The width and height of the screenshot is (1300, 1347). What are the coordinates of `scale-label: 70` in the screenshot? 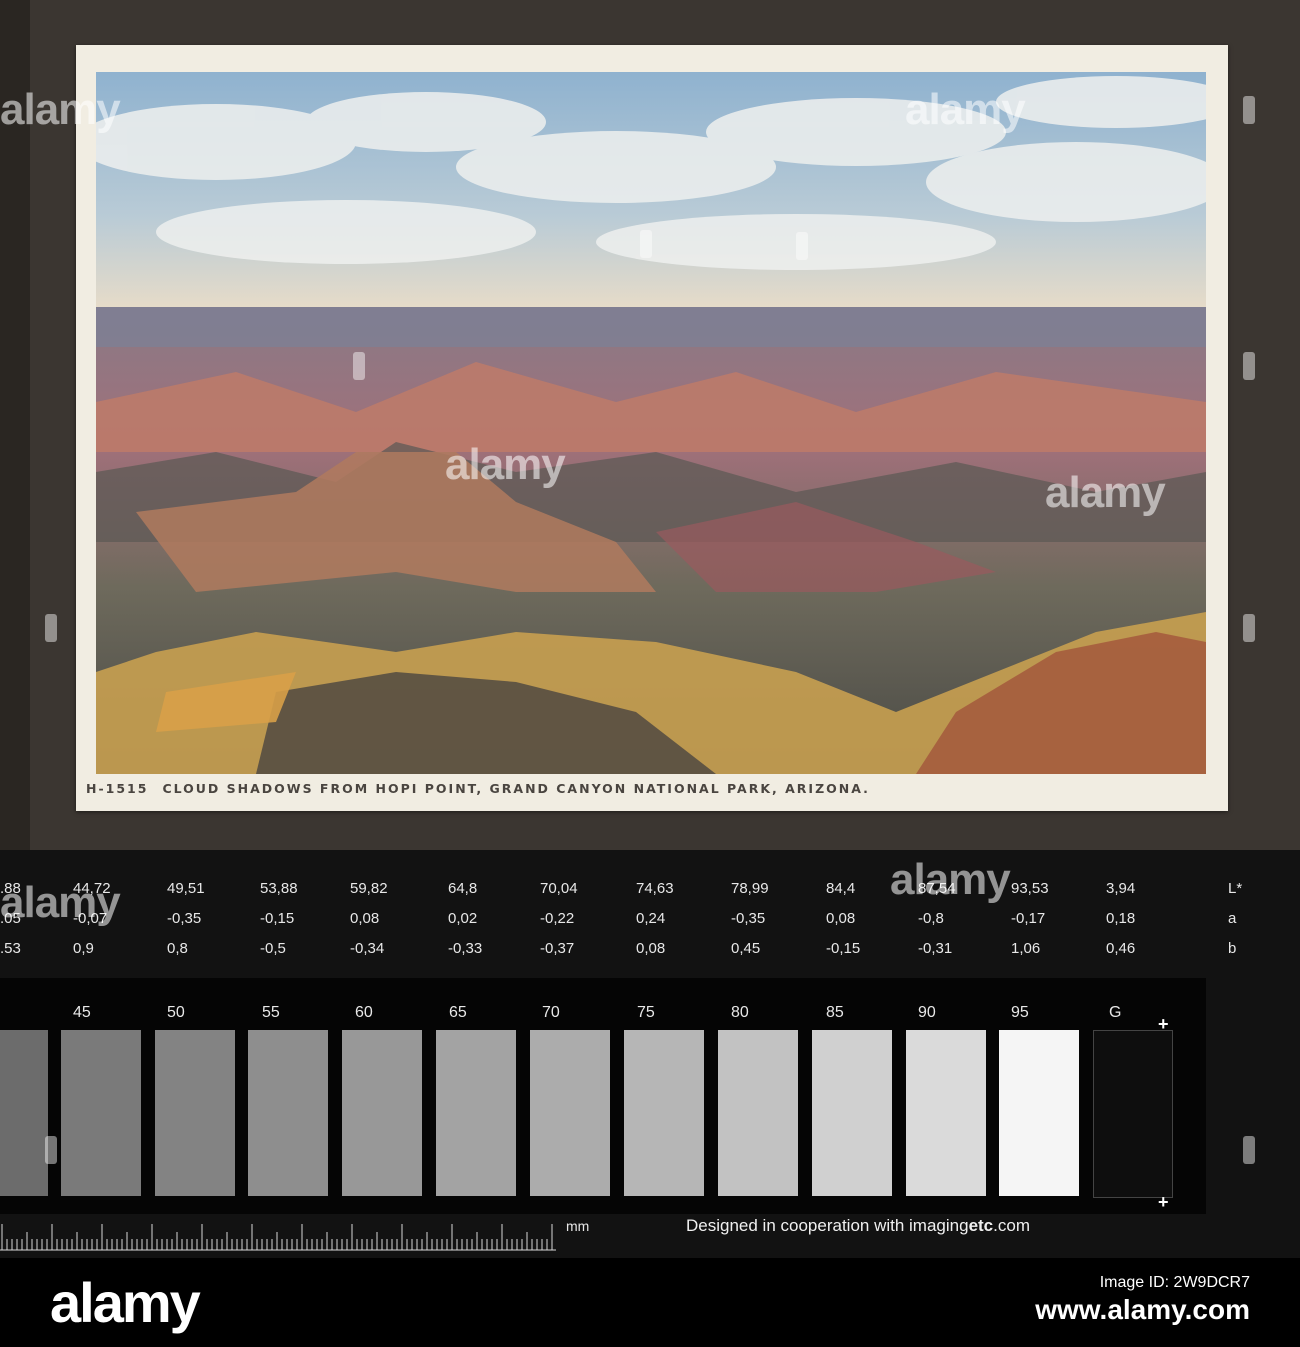 It's located at (551, 1012).